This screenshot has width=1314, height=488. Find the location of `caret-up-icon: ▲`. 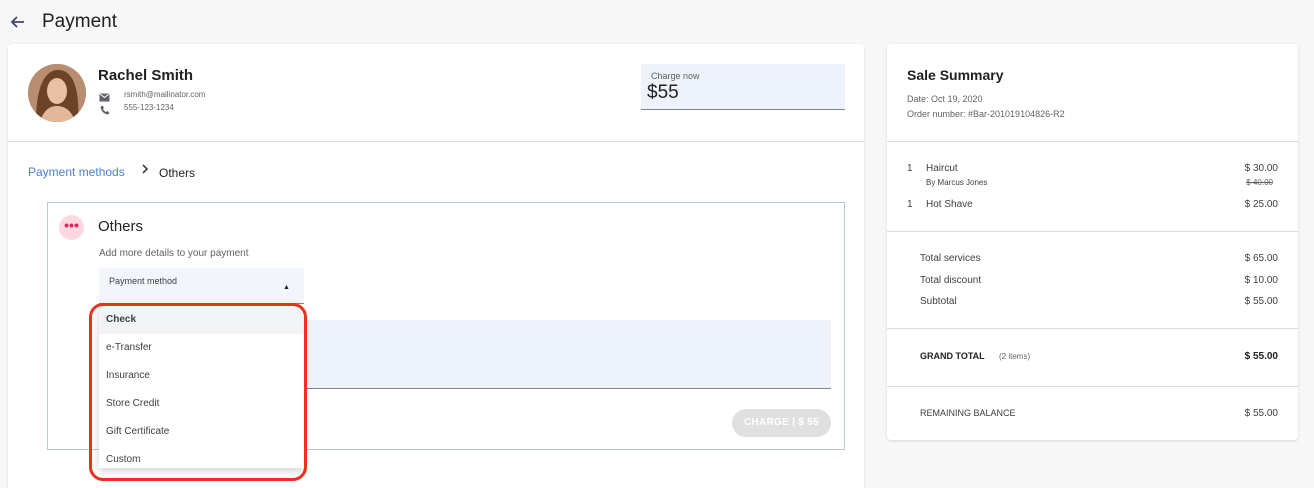

caret-up-icon: ▲ is located at coordinates (286, 287).